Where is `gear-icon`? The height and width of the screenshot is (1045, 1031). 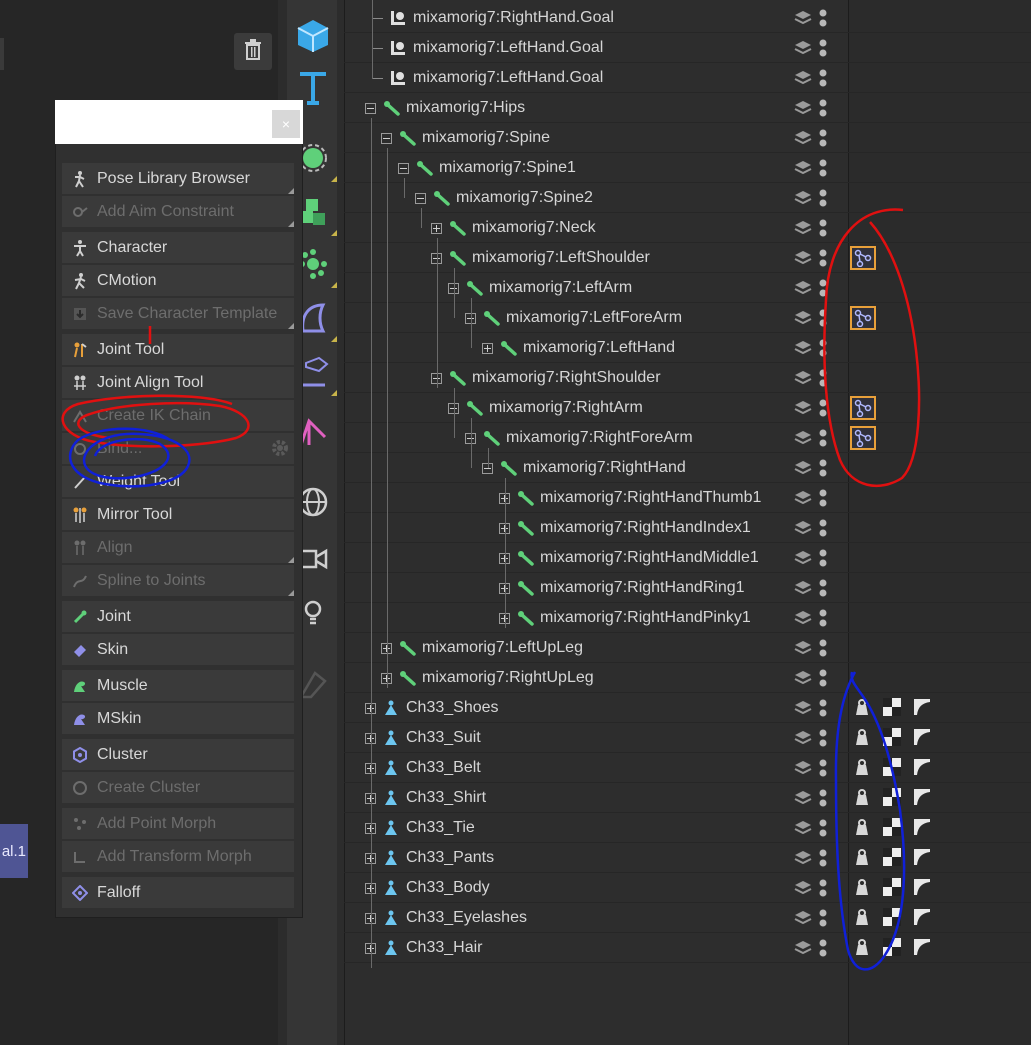 gear-icon is located at coordinates (280, 450).